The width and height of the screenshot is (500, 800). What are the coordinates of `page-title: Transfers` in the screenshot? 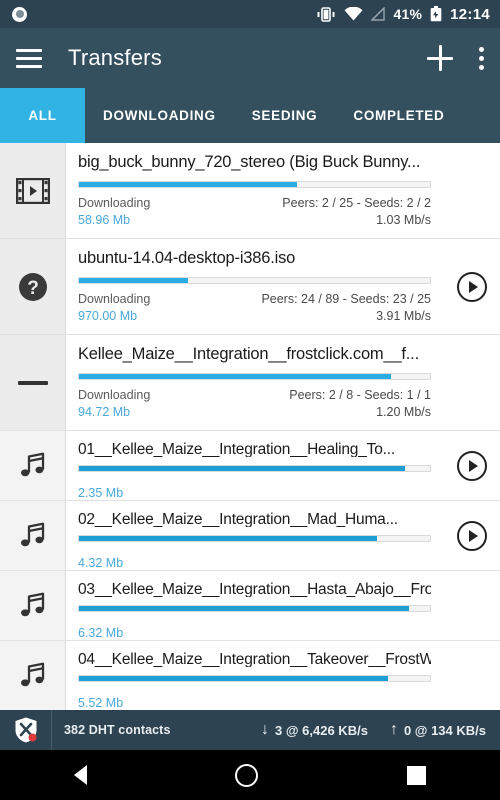 It's located at (115, 57).